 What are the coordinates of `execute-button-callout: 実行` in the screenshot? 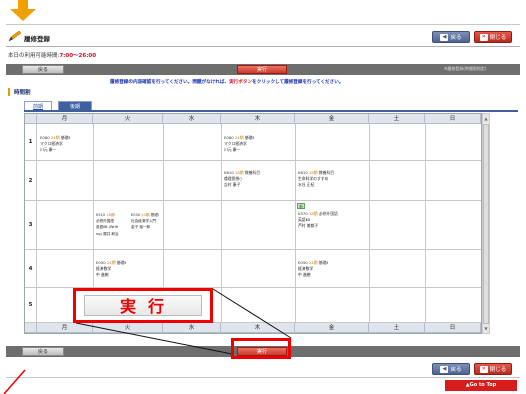 It's located at (143, 305).